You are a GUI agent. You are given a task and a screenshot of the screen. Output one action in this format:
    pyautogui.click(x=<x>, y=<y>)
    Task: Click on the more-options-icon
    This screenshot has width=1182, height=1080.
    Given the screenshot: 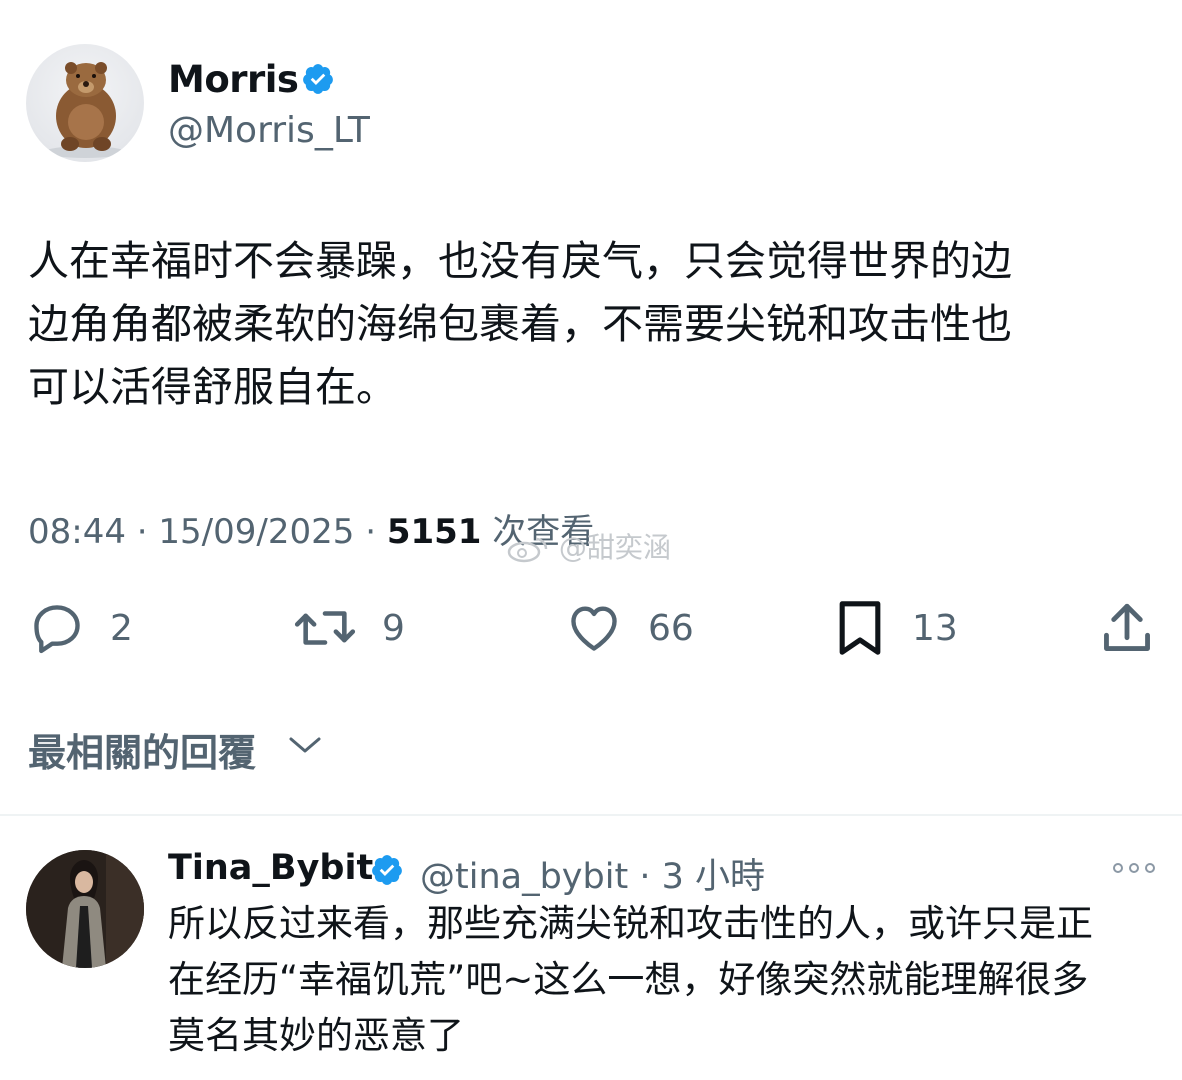 What is the action you would take?
    pyautogui.click(x=1134, y=870)
    